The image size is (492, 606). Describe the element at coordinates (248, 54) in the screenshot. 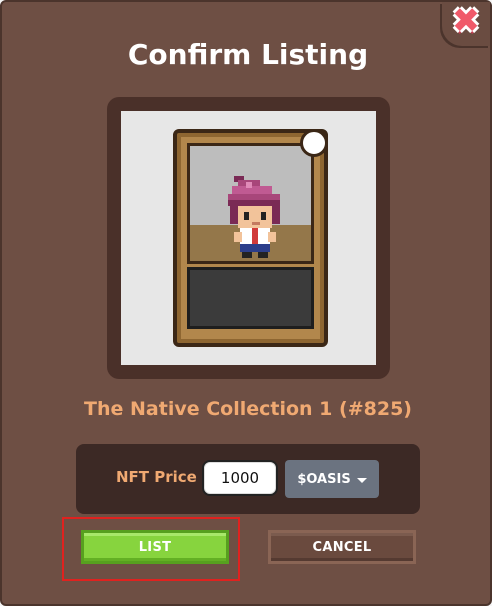

I see `dialog-title: Confirm Listing` at that location.